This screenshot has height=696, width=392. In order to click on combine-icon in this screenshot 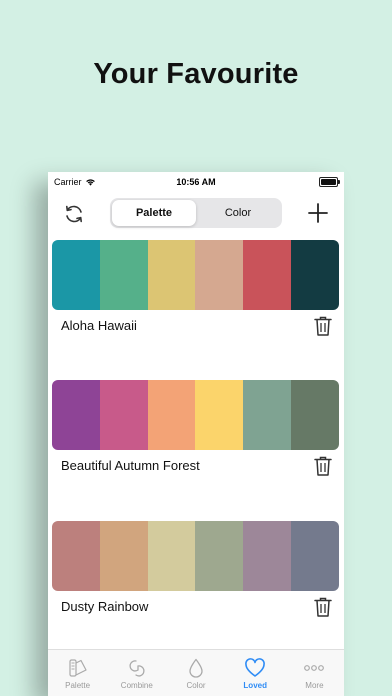, I will do `click(137, 668)`.